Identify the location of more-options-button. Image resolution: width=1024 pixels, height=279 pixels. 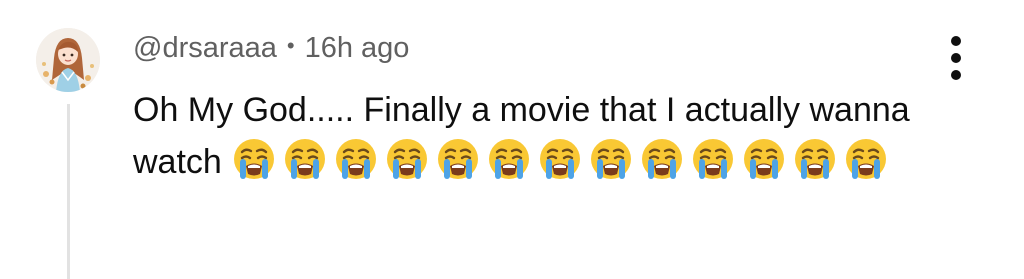
(958, 58).